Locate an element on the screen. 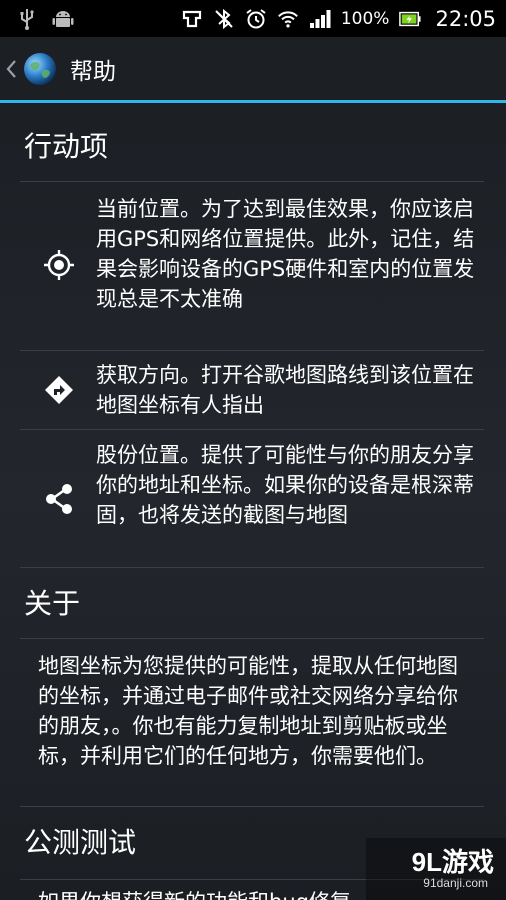 The width and height of the screenshot is (506, 900). android-icon is located at coordinates (63, 19).